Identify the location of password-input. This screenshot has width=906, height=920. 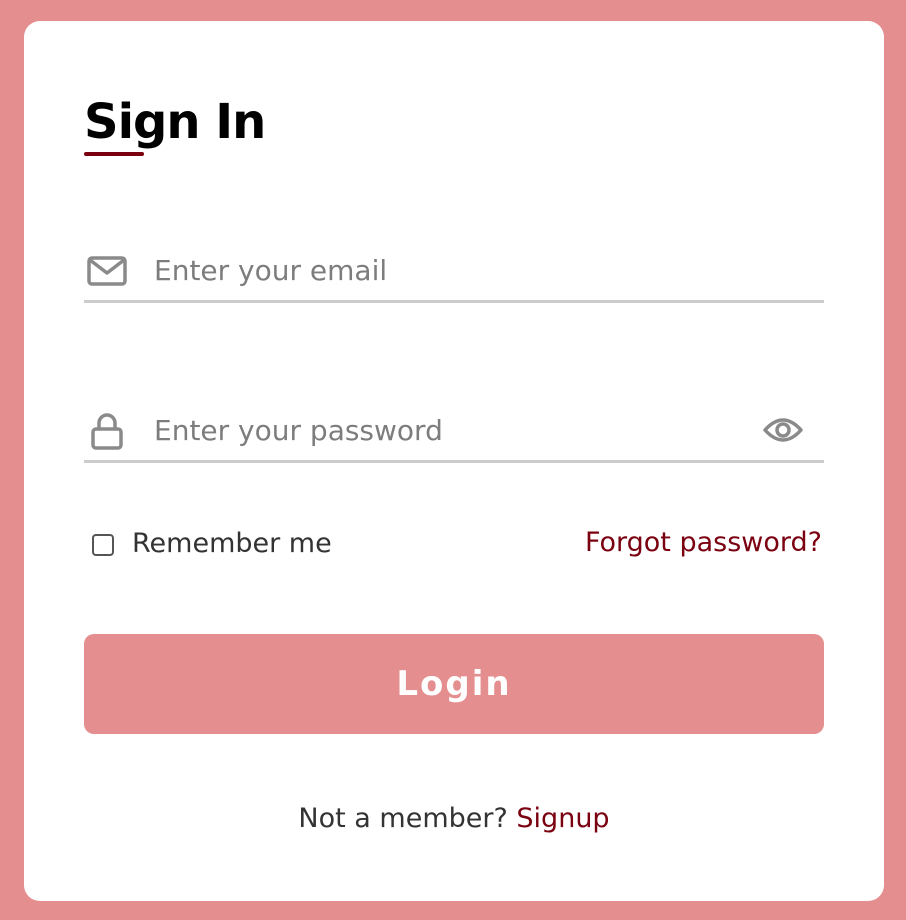
(454, 430).